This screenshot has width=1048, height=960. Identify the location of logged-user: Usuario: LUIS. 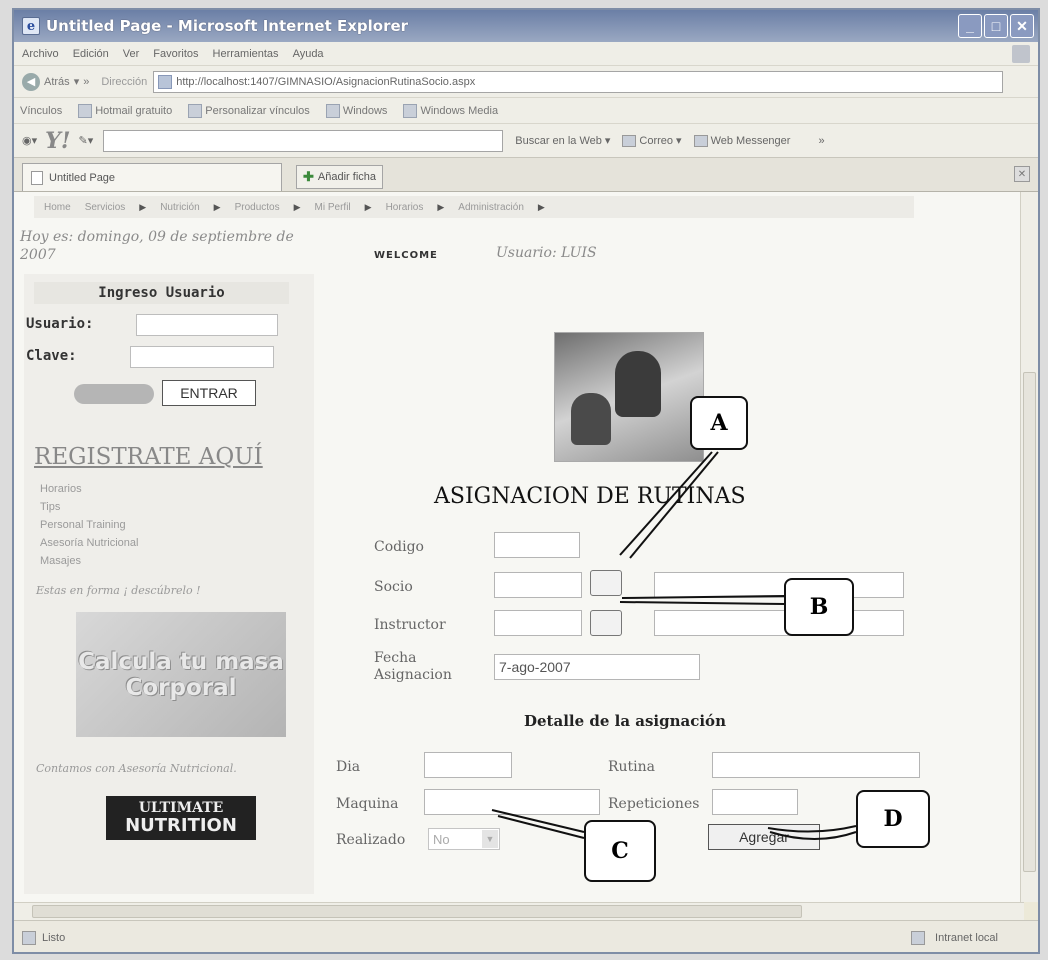
(546, 253).